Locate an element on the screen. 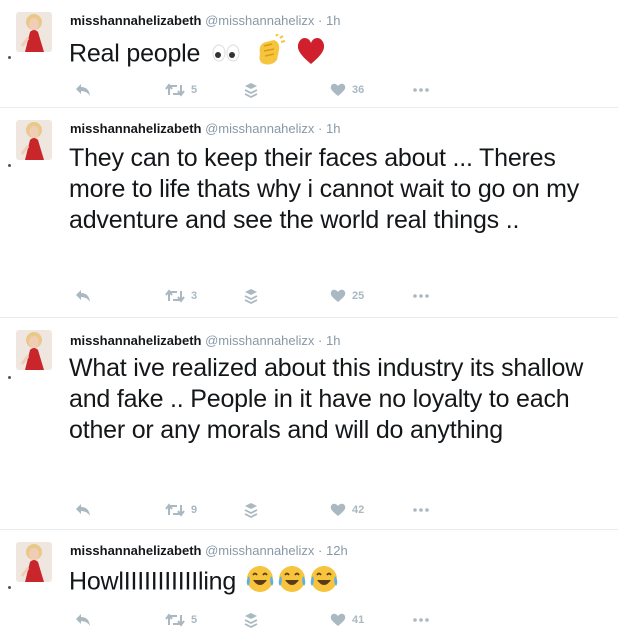  retweet-count: 3 is located at coordinates (194, 296).